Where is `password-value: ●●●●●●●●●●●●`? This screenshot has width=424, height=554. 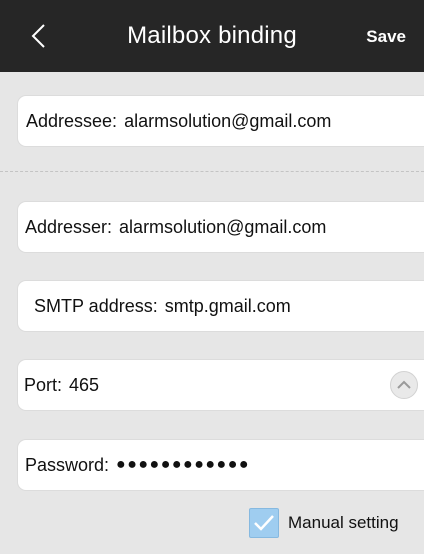
password-value: ●●●●●●●●●●●● is located at coordinates (183, 465).